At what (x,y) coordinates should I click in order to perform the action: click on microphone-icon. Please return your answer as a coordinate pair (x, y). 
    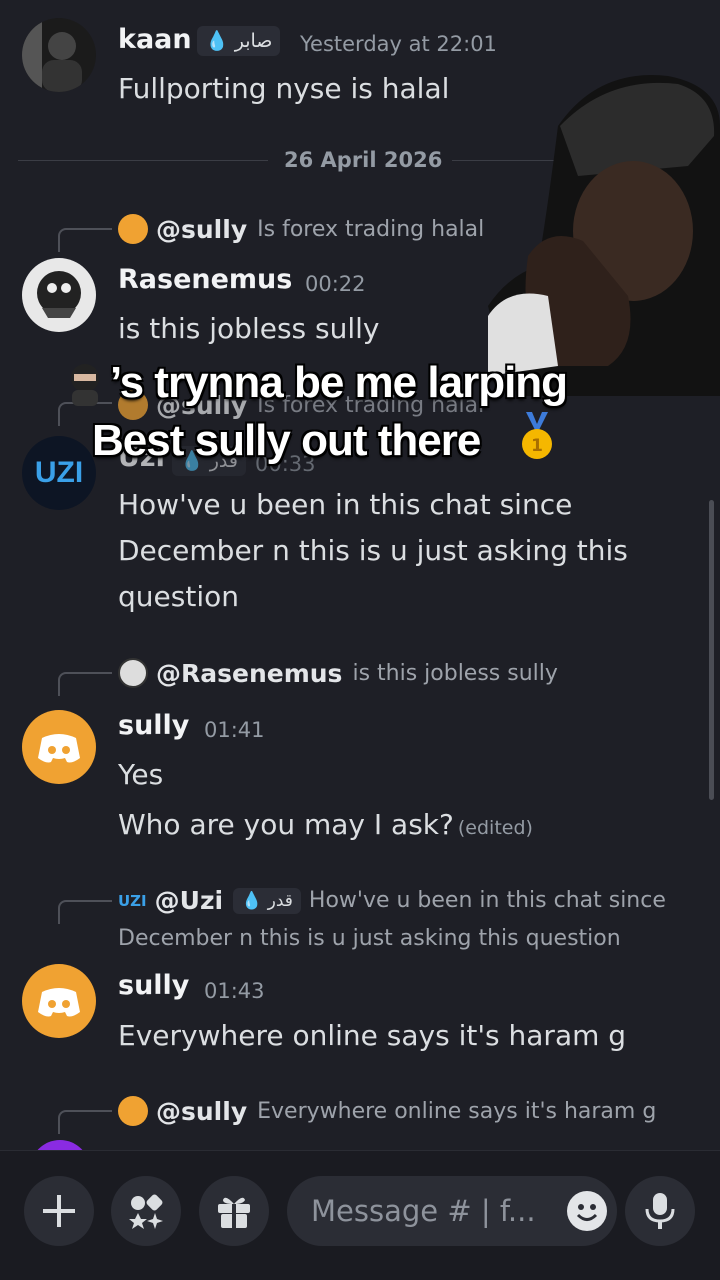
    Looking at the image, I should click on (660, 1211).